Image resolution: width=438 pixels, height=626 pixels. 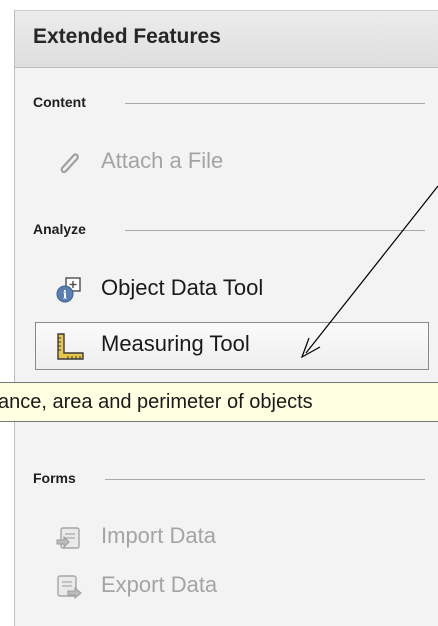 I want to click on tooltip: ance, area and perimeter of objects, so click(x=219, y=402).